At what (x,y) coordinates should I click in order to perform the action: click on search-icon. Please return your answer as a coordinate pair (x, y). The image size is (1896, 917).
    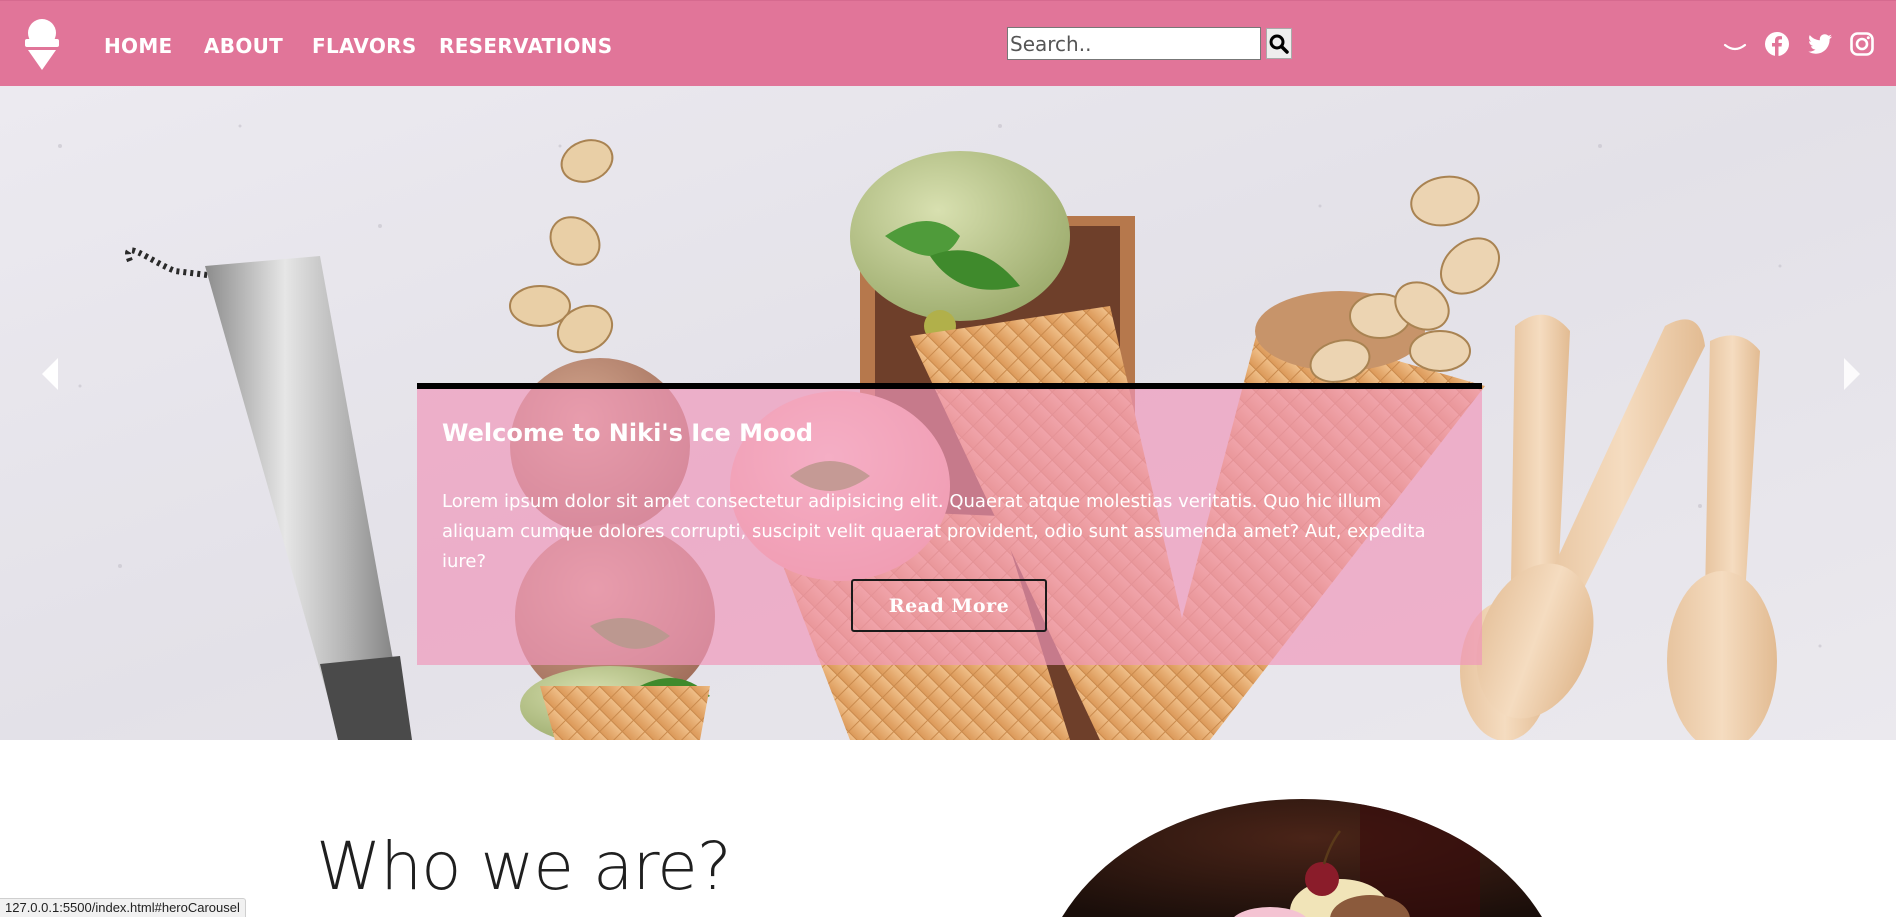
    Looking at the image, I should click on (1279, 44).